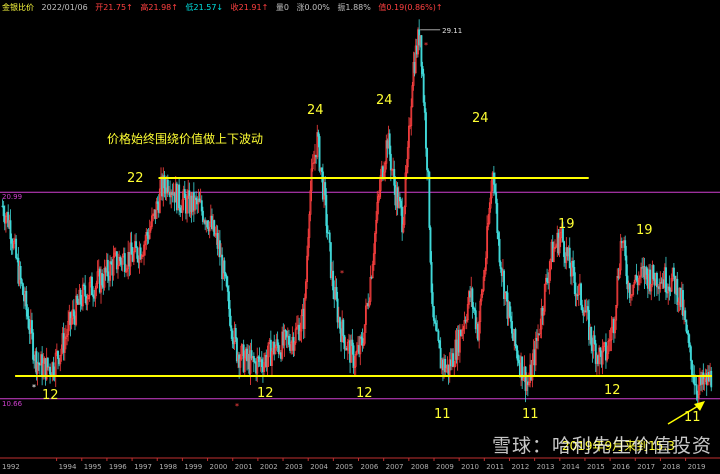  Describe the element at coordinates (410, 7) in the screenshot. I see `header-value: 值0.19(0.86%)↑` at that location.